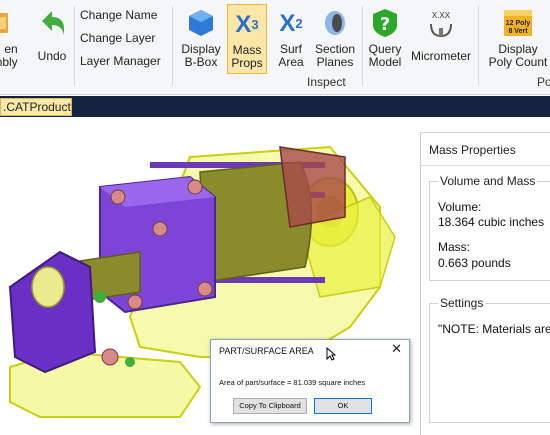  What do you see at coordinates (385, 55) in the screenshot?
I see `query-model-label: Query Model` at bounding box center [385, 55].